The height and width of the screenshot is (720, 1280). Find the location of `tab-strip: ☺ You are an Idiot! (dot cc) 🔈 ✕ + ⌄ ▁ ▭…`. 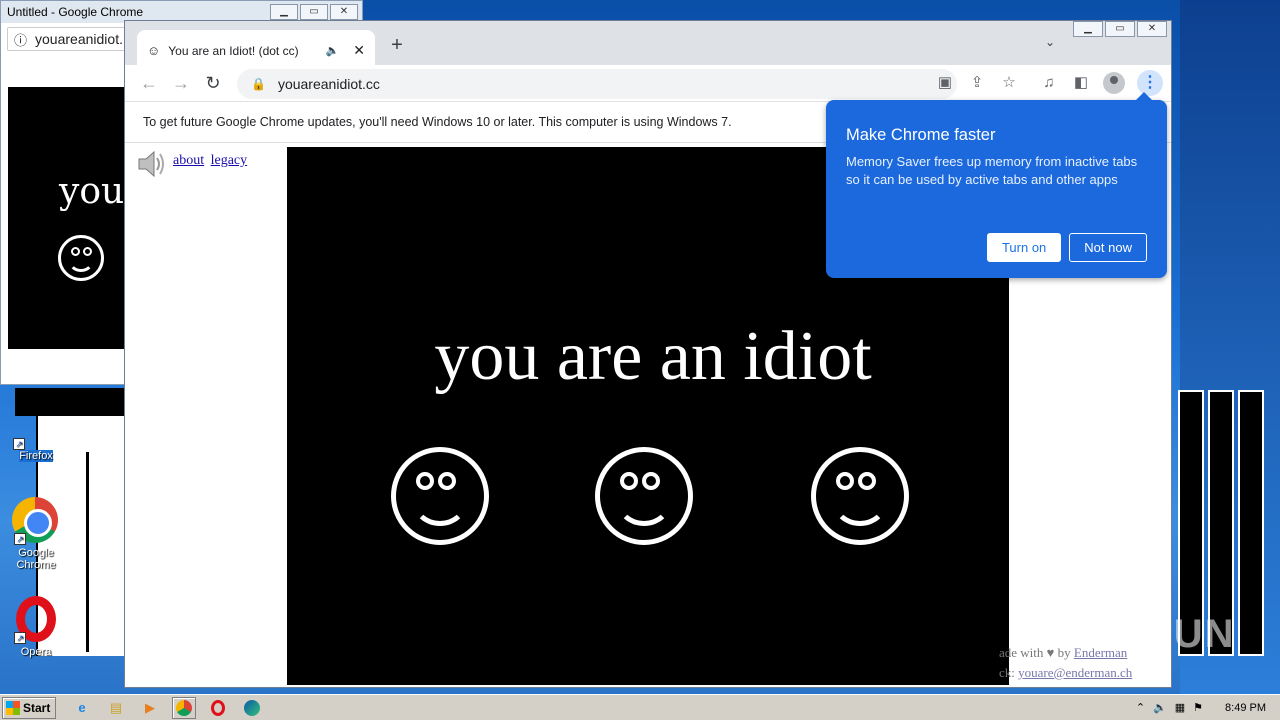

tab-strip: ☺ You are an Idiot! (dot cc) 🔈 ✕ + ⌄ ▁ ▭… is located at coordinates (648, 46).